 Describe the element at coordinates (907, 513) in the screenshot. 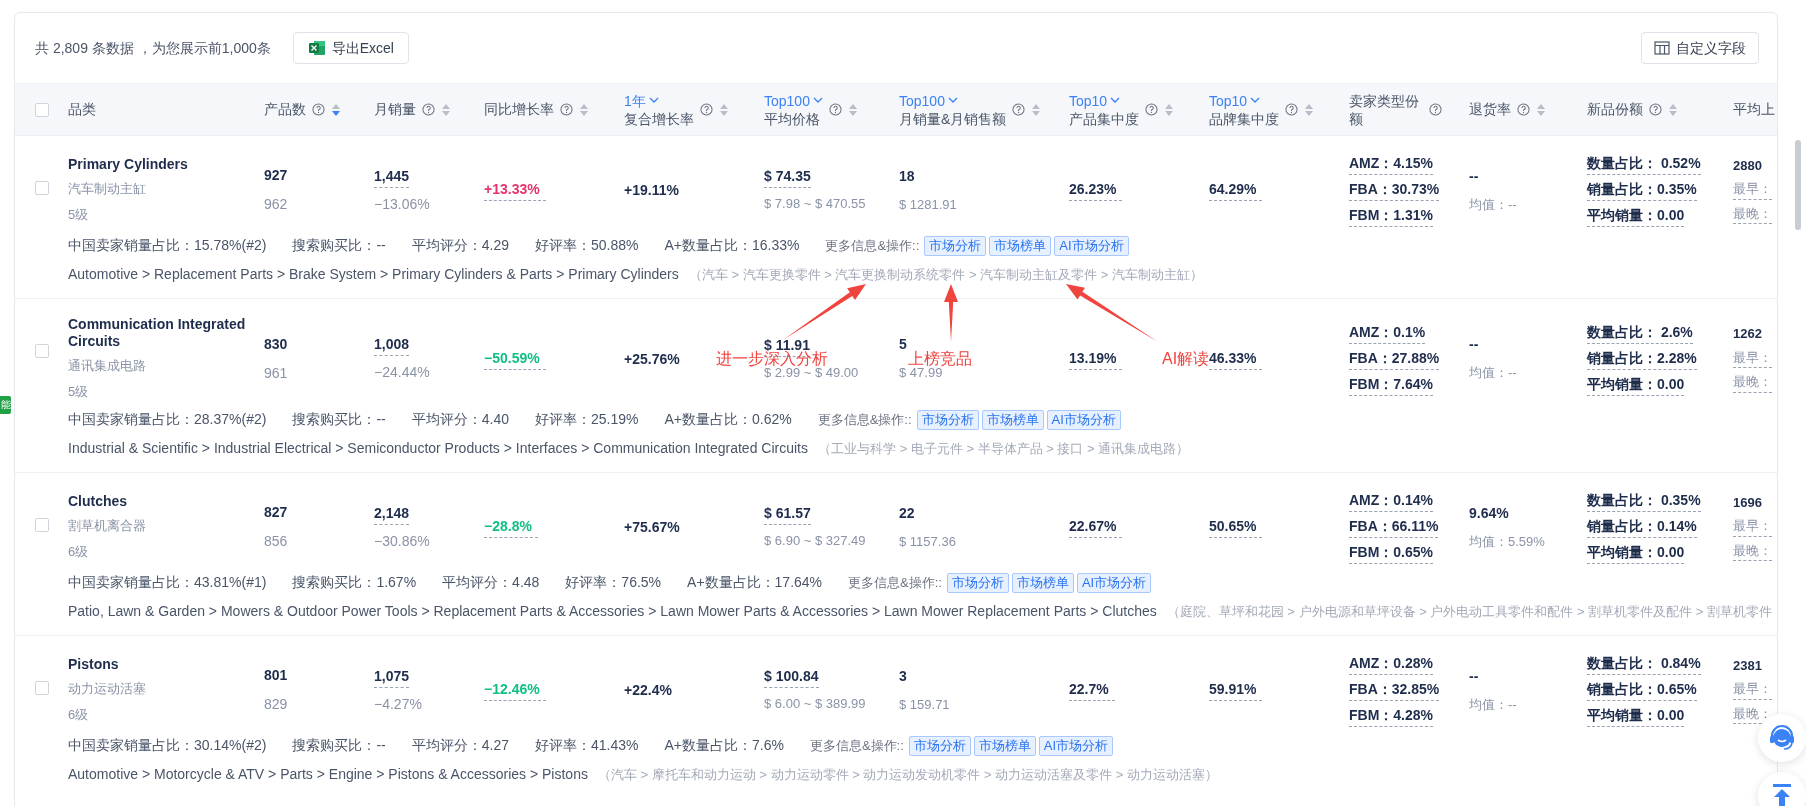

I see `table-cell-text: 22` at that location.